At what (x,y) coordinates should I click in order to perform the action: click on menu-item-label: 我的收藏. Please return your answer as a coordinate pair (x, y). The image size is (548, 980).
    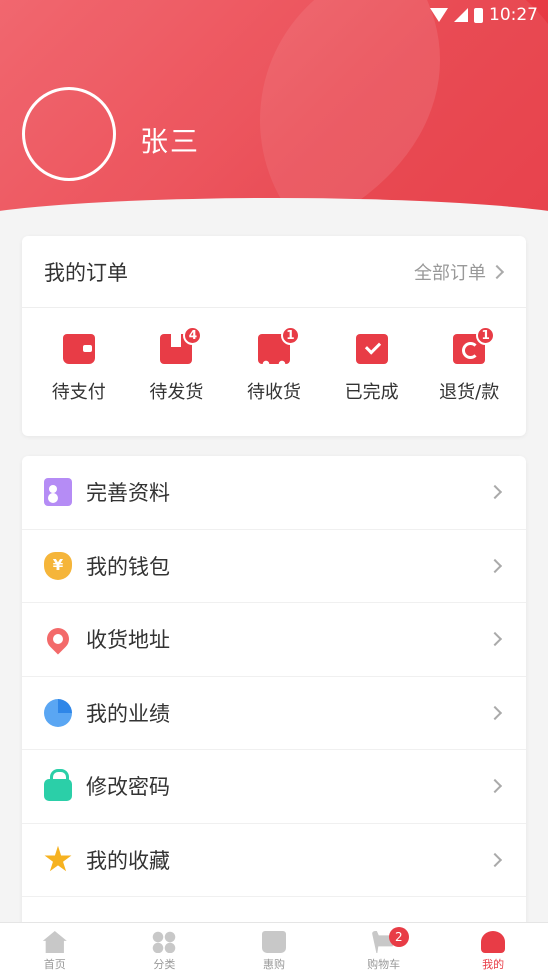
    Looking at the image, I should click on (128, 860).